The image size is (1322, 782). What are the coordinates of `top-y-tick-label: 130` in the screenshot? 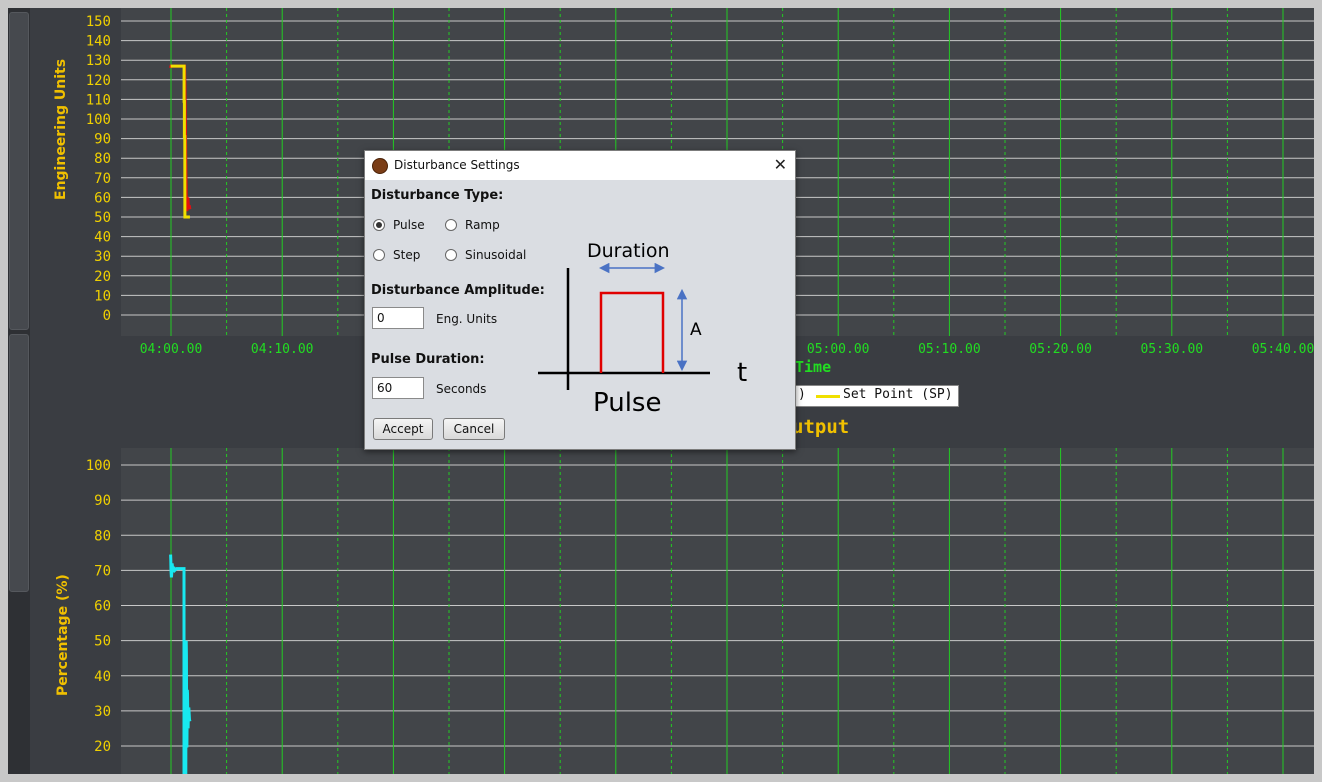 It's located at (98, 61).